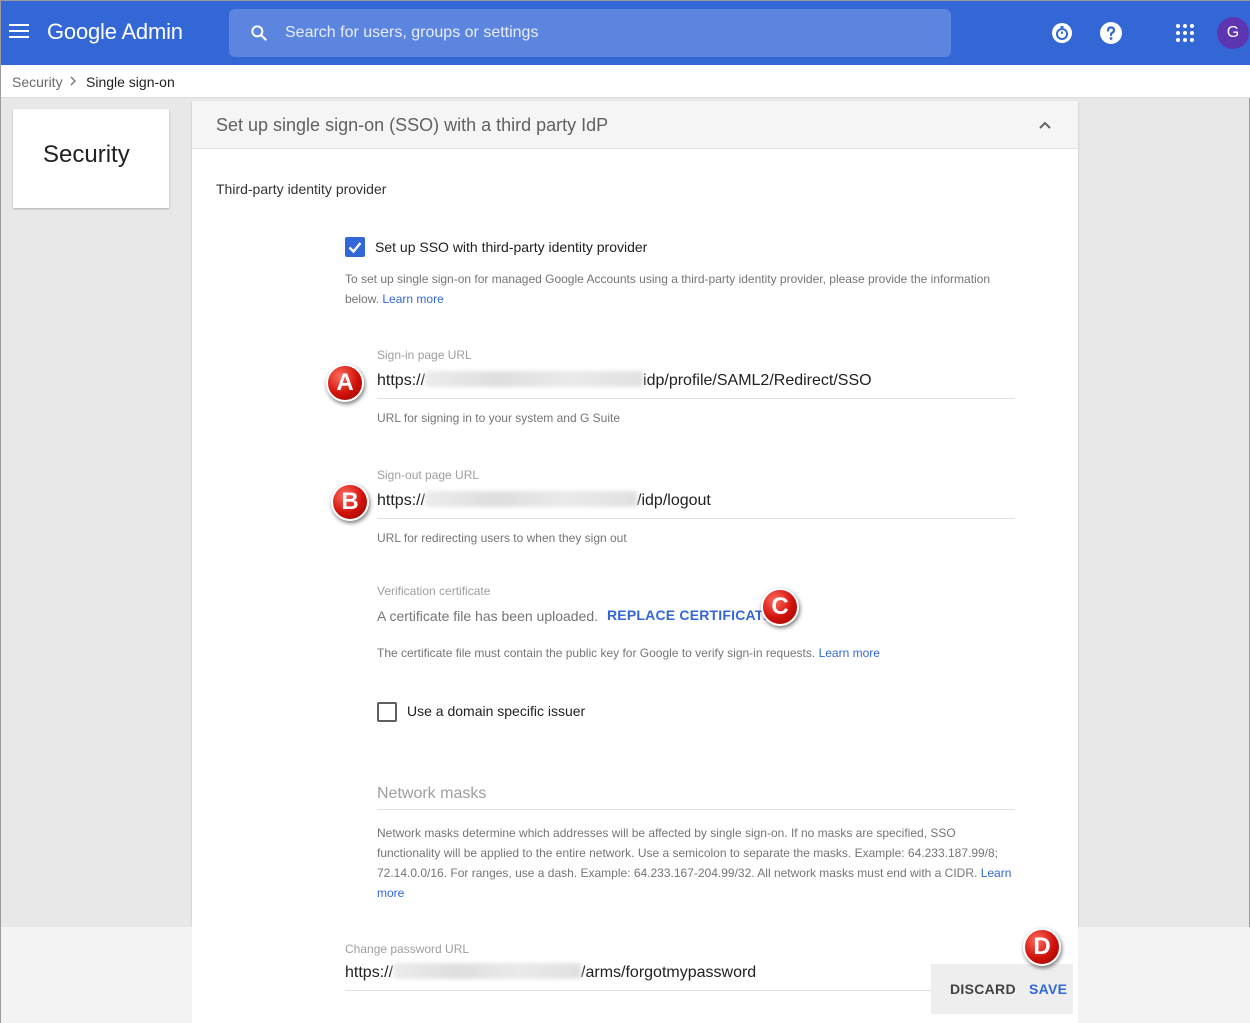 The height and width of the screenshot is (1023, 1250). Describe the element at coordinates (669, 972) in the screenshot. I see `change-password-url-suffix: /arms/forgotmypassword` at that location.